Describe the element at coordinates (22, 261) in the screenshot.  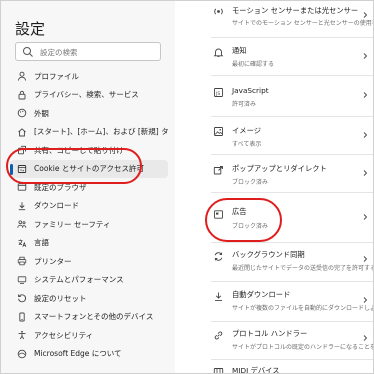
I see `printer-icon` at that location.